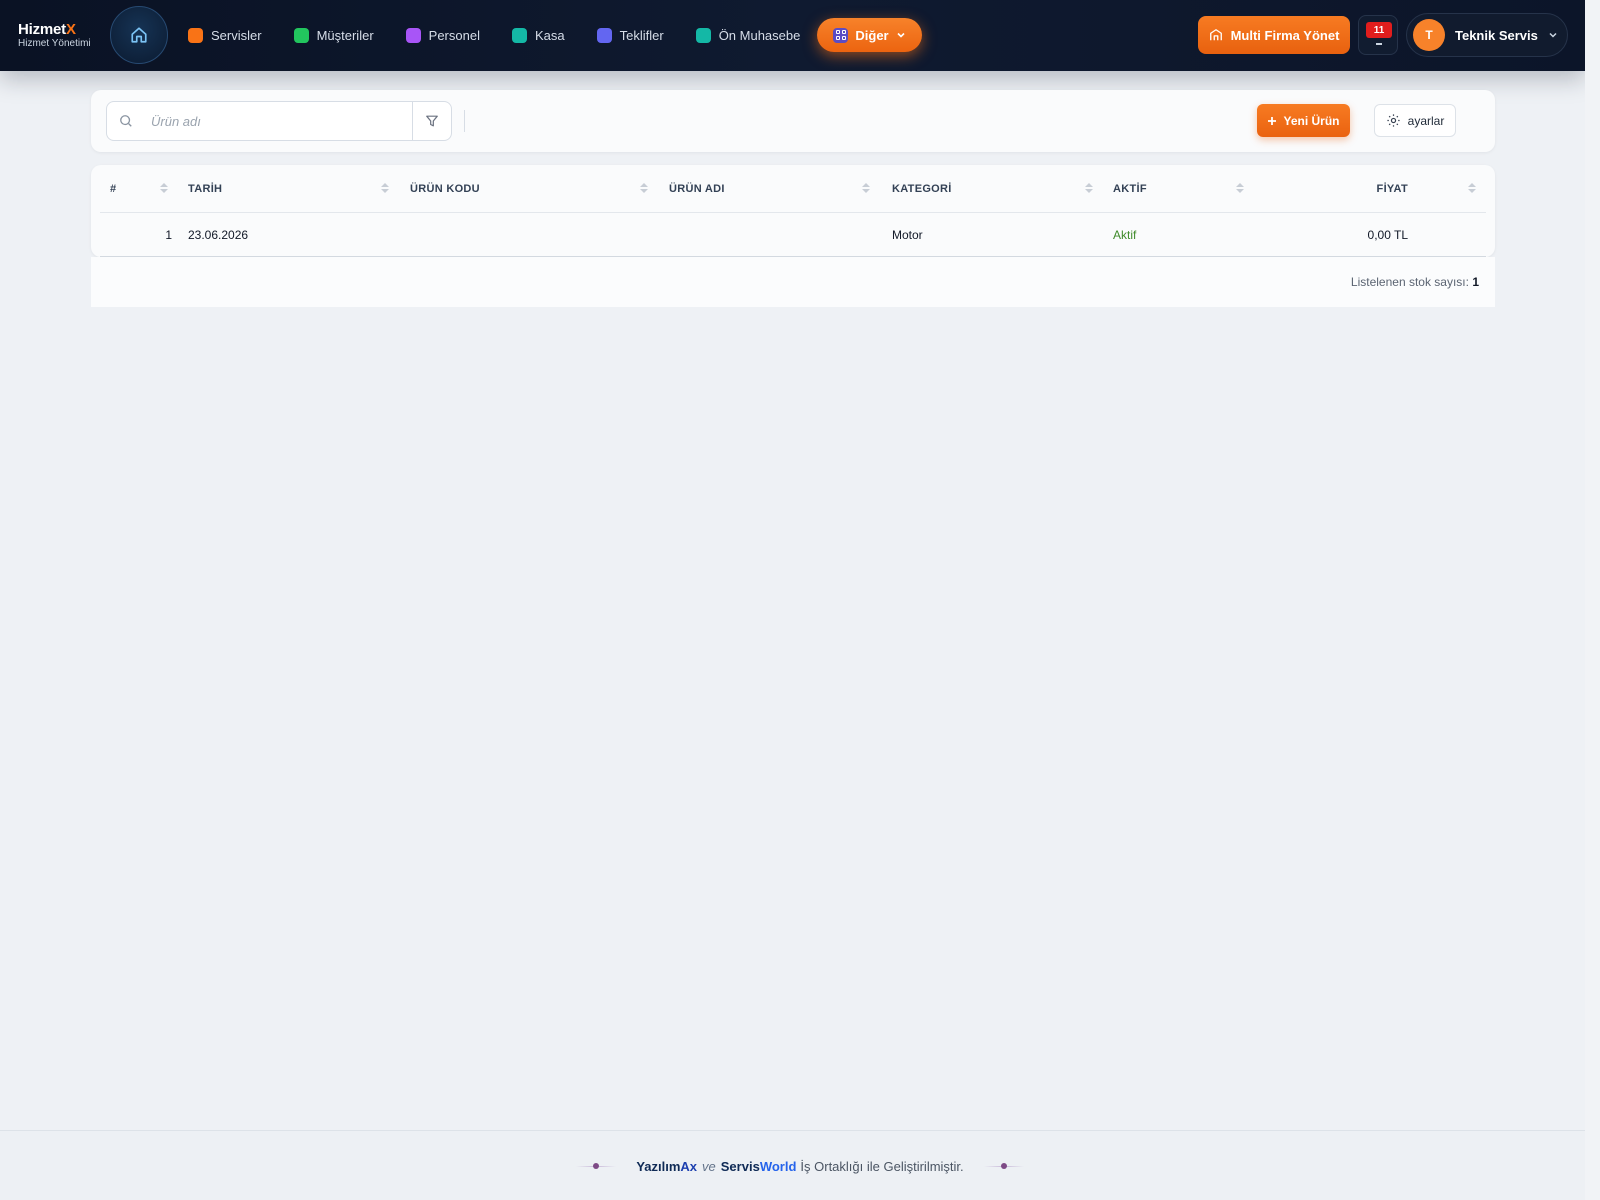  I want to click on cell-price: 0,00 TL, so click(1387, 235).